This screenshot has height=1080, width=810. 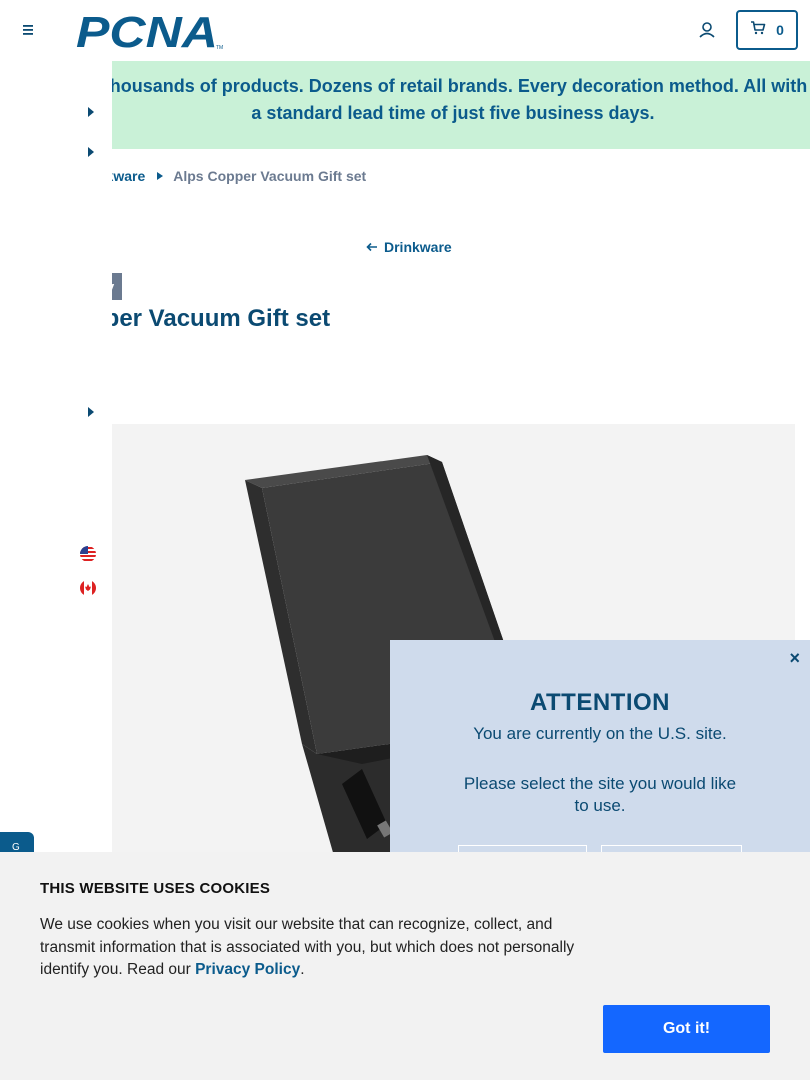 What do you see at coordinates (88, 588) in the screenshot?
I see `canada-flag-icon` at bounding box center [88, 588].